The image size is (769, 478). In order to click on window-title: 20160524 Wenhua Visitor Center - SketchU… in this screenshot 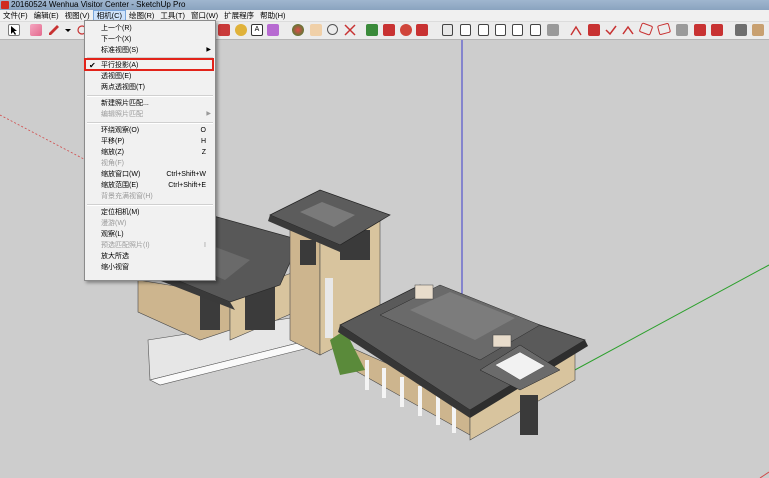, I will do `click(98, 4)`.